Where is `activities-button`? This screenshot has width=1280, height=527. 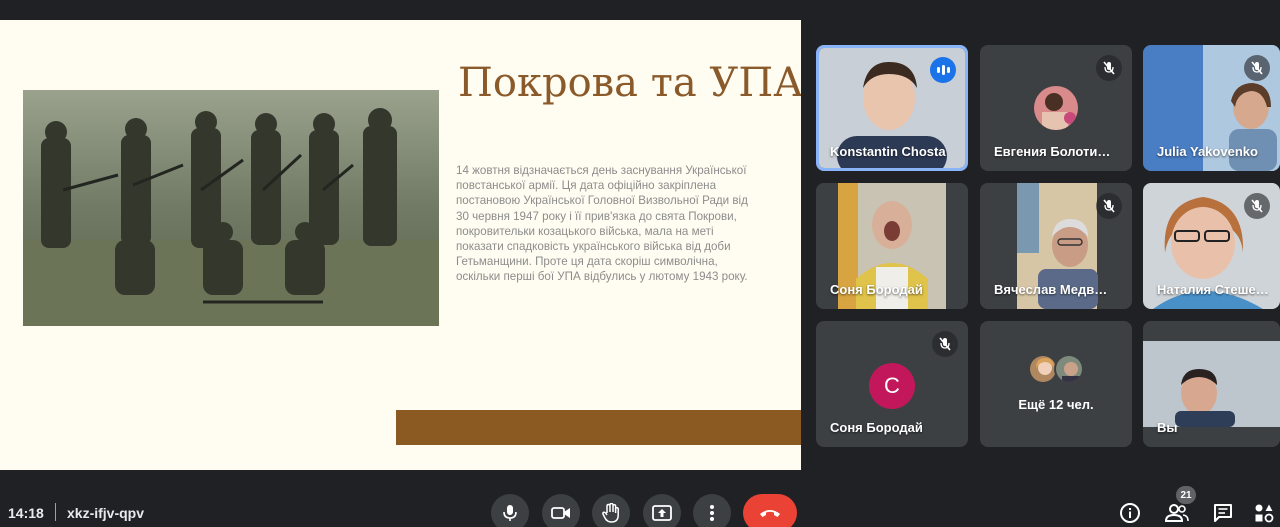 activities-button is located at coordinates (1264, 513).